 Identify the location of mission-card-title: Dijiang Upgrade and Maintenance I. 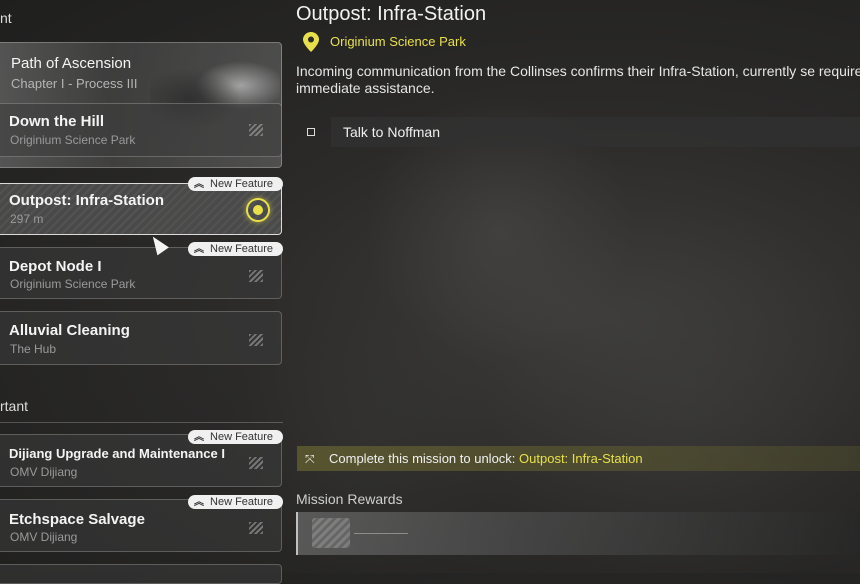
(117, 453).